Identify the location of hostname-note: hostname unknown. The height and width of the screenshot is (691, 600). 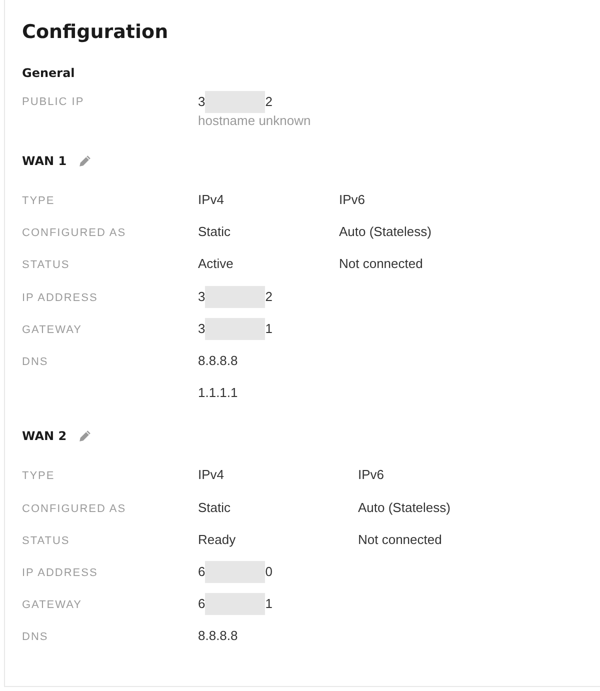
(254, 121).